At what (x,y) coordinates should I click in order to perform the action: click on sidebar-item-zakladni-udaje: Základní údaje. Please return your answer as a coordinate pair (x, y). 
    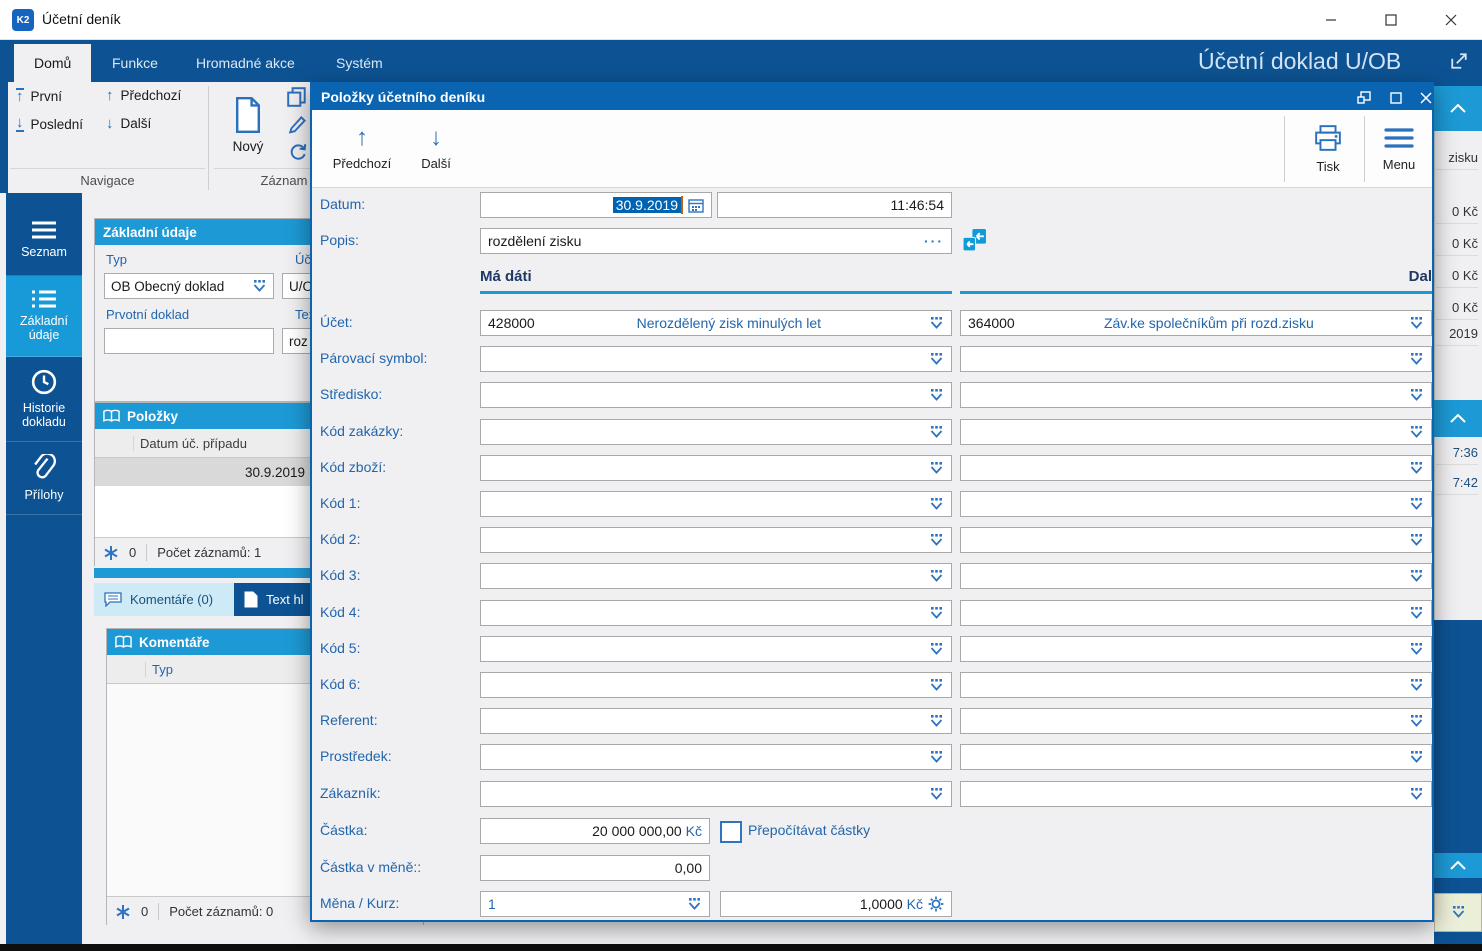
    Looking at the image, I should click on (44, 316).